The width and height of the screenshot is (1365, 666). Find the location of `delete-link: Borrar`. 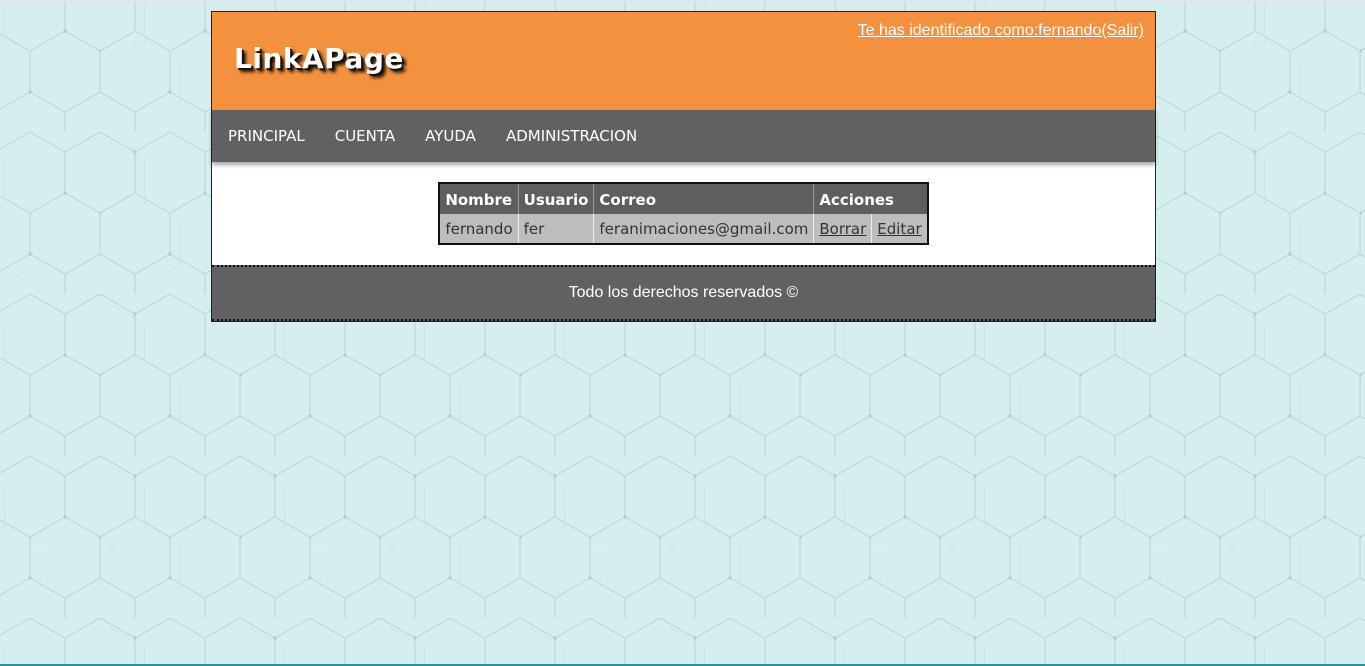

delete-link: Borrar is located at coordinates (842, 229).